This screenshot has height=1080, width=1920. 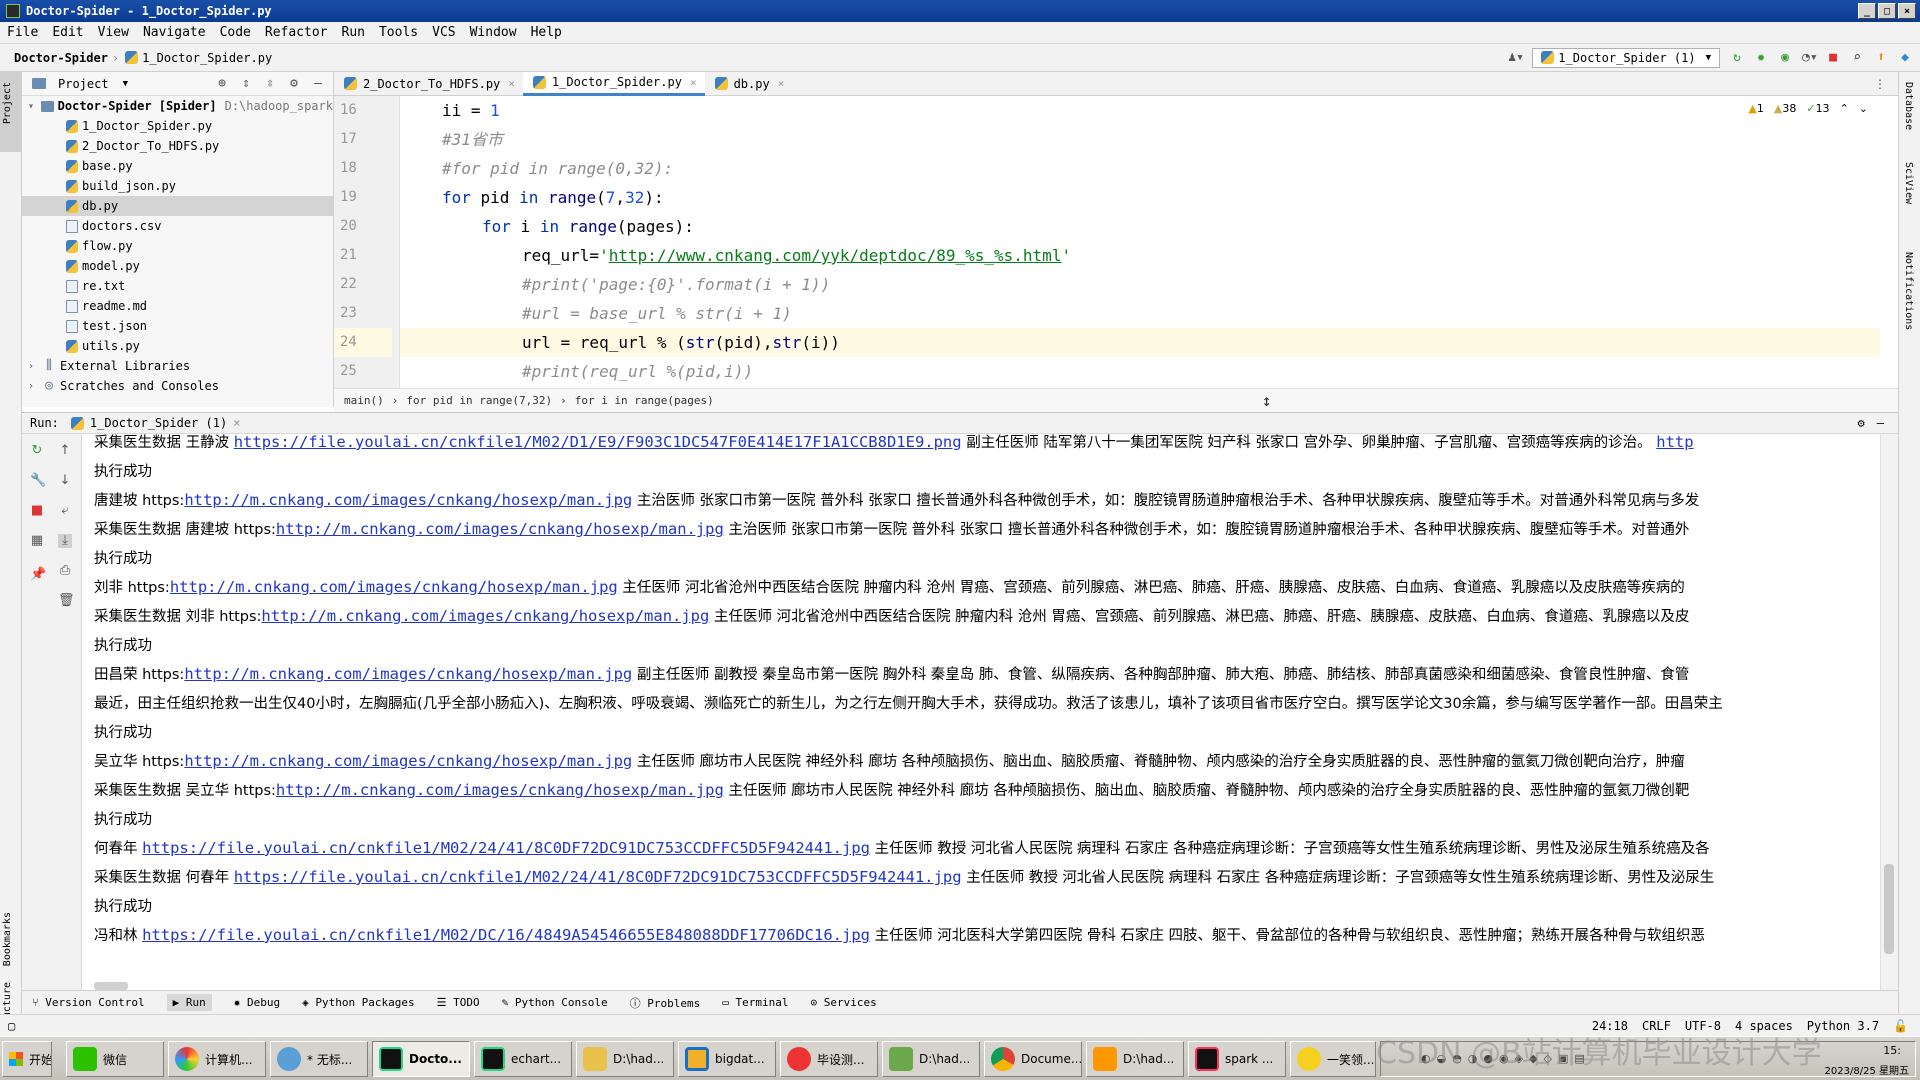 I want to click on taskbar-item-wechat: 微信, so click(x=115, y=1059).